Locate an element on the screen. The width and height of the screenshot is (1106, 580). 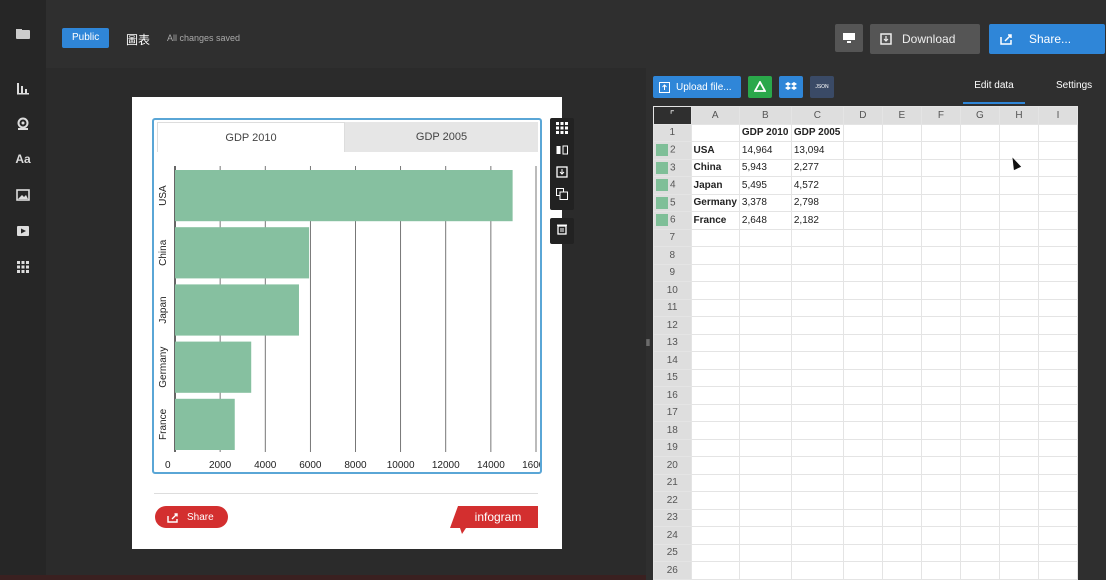
table-cell: 2,277 is located at coordinates (817, 167).